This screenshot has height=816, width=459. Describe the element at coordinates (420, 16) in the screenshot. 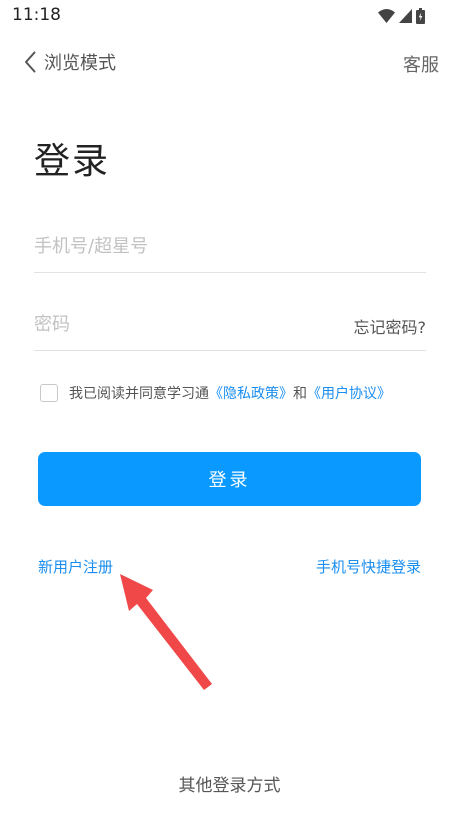

I see `battery-icon` at that location.